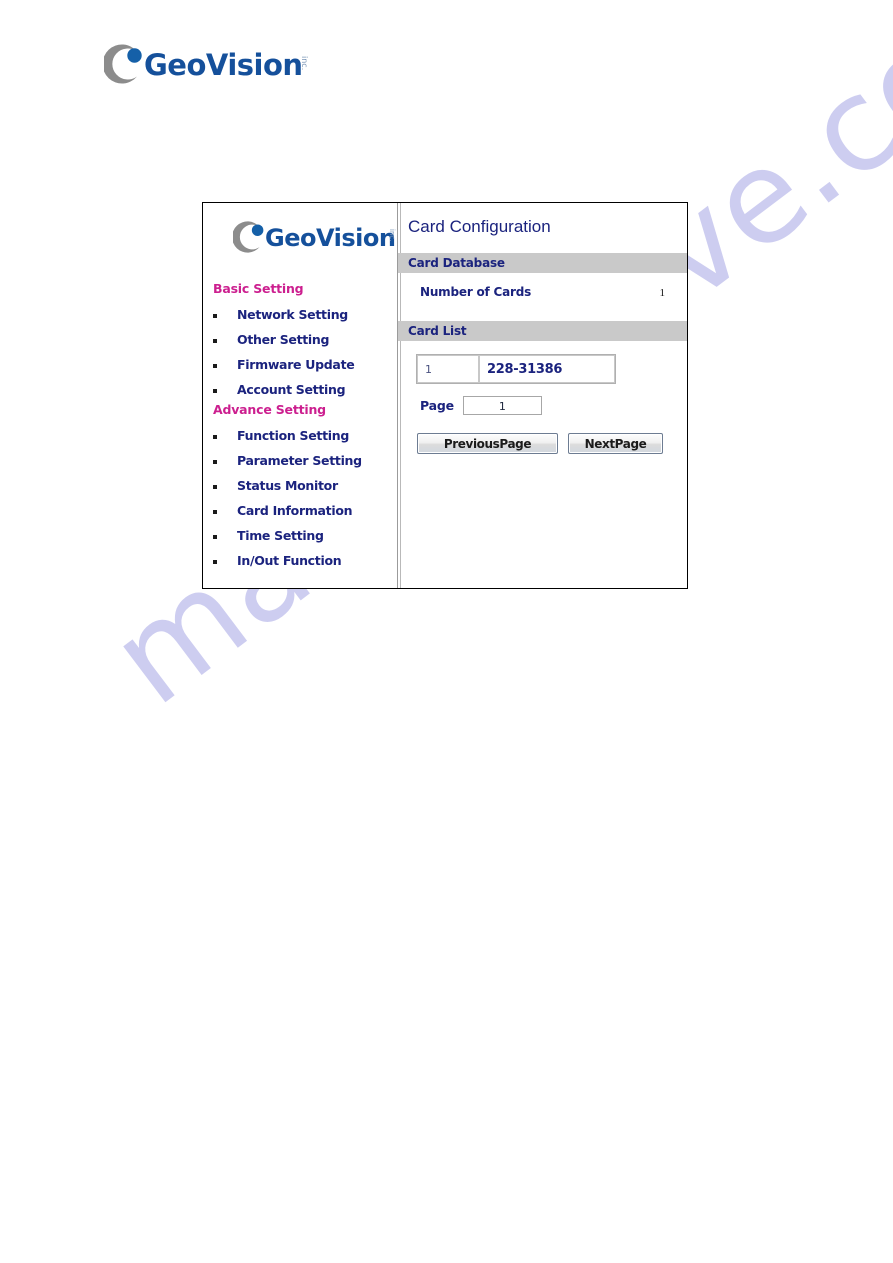  I want to click on card-row-index: 1, so click(448, 369).